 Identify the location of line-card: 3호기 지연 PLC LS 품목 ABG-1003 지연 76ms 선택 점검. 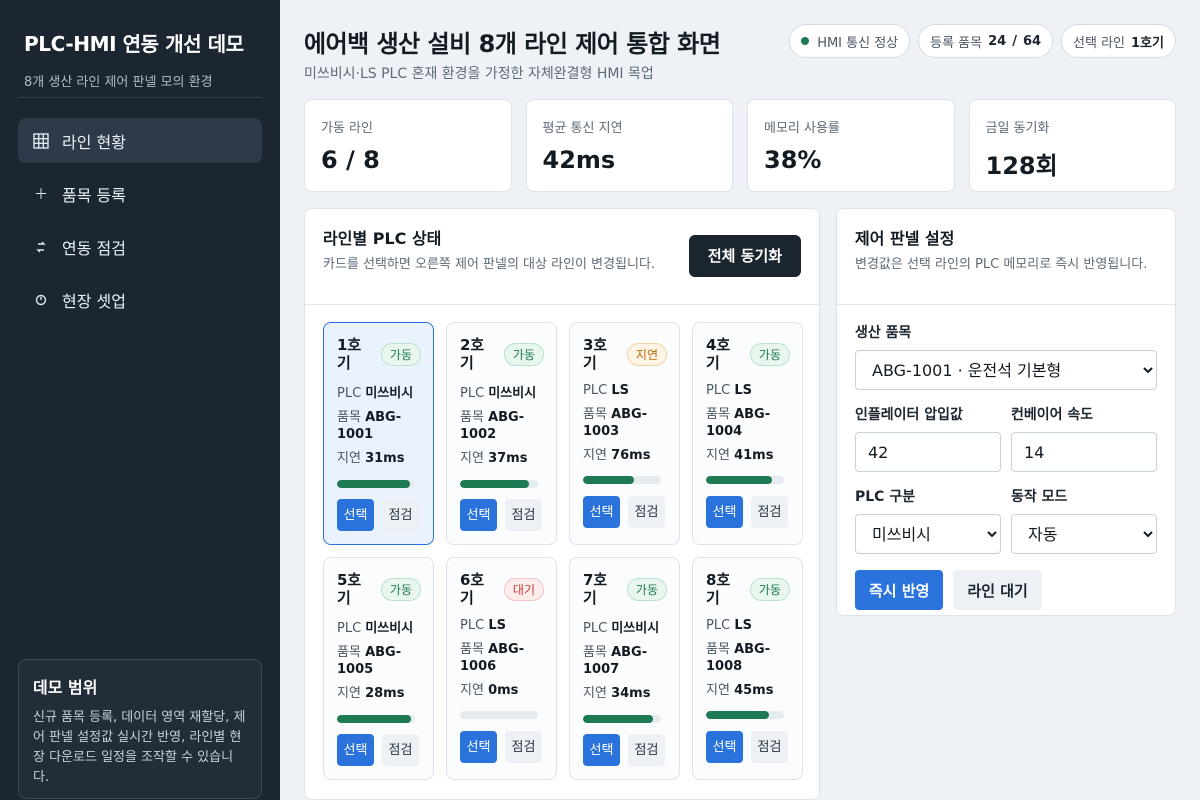
(624, 433).